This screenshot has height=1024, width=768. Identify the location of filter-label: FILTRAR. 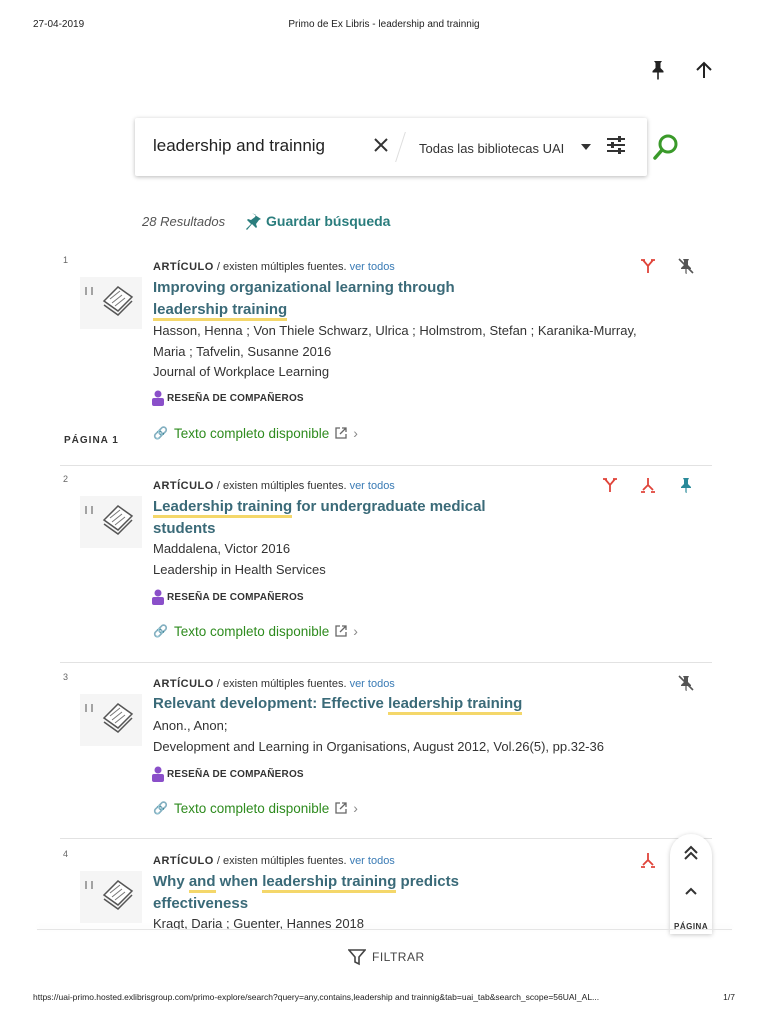
(398, 957).